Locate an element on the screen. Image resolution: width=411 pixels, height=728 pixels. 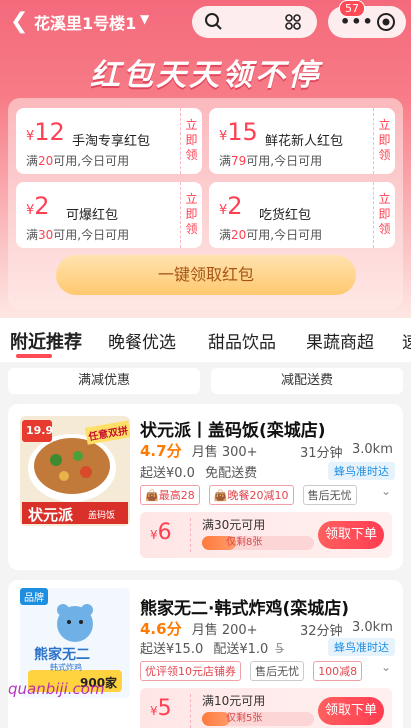
thumb-brand: 熊家无二 is located at coordinates (62, 655).